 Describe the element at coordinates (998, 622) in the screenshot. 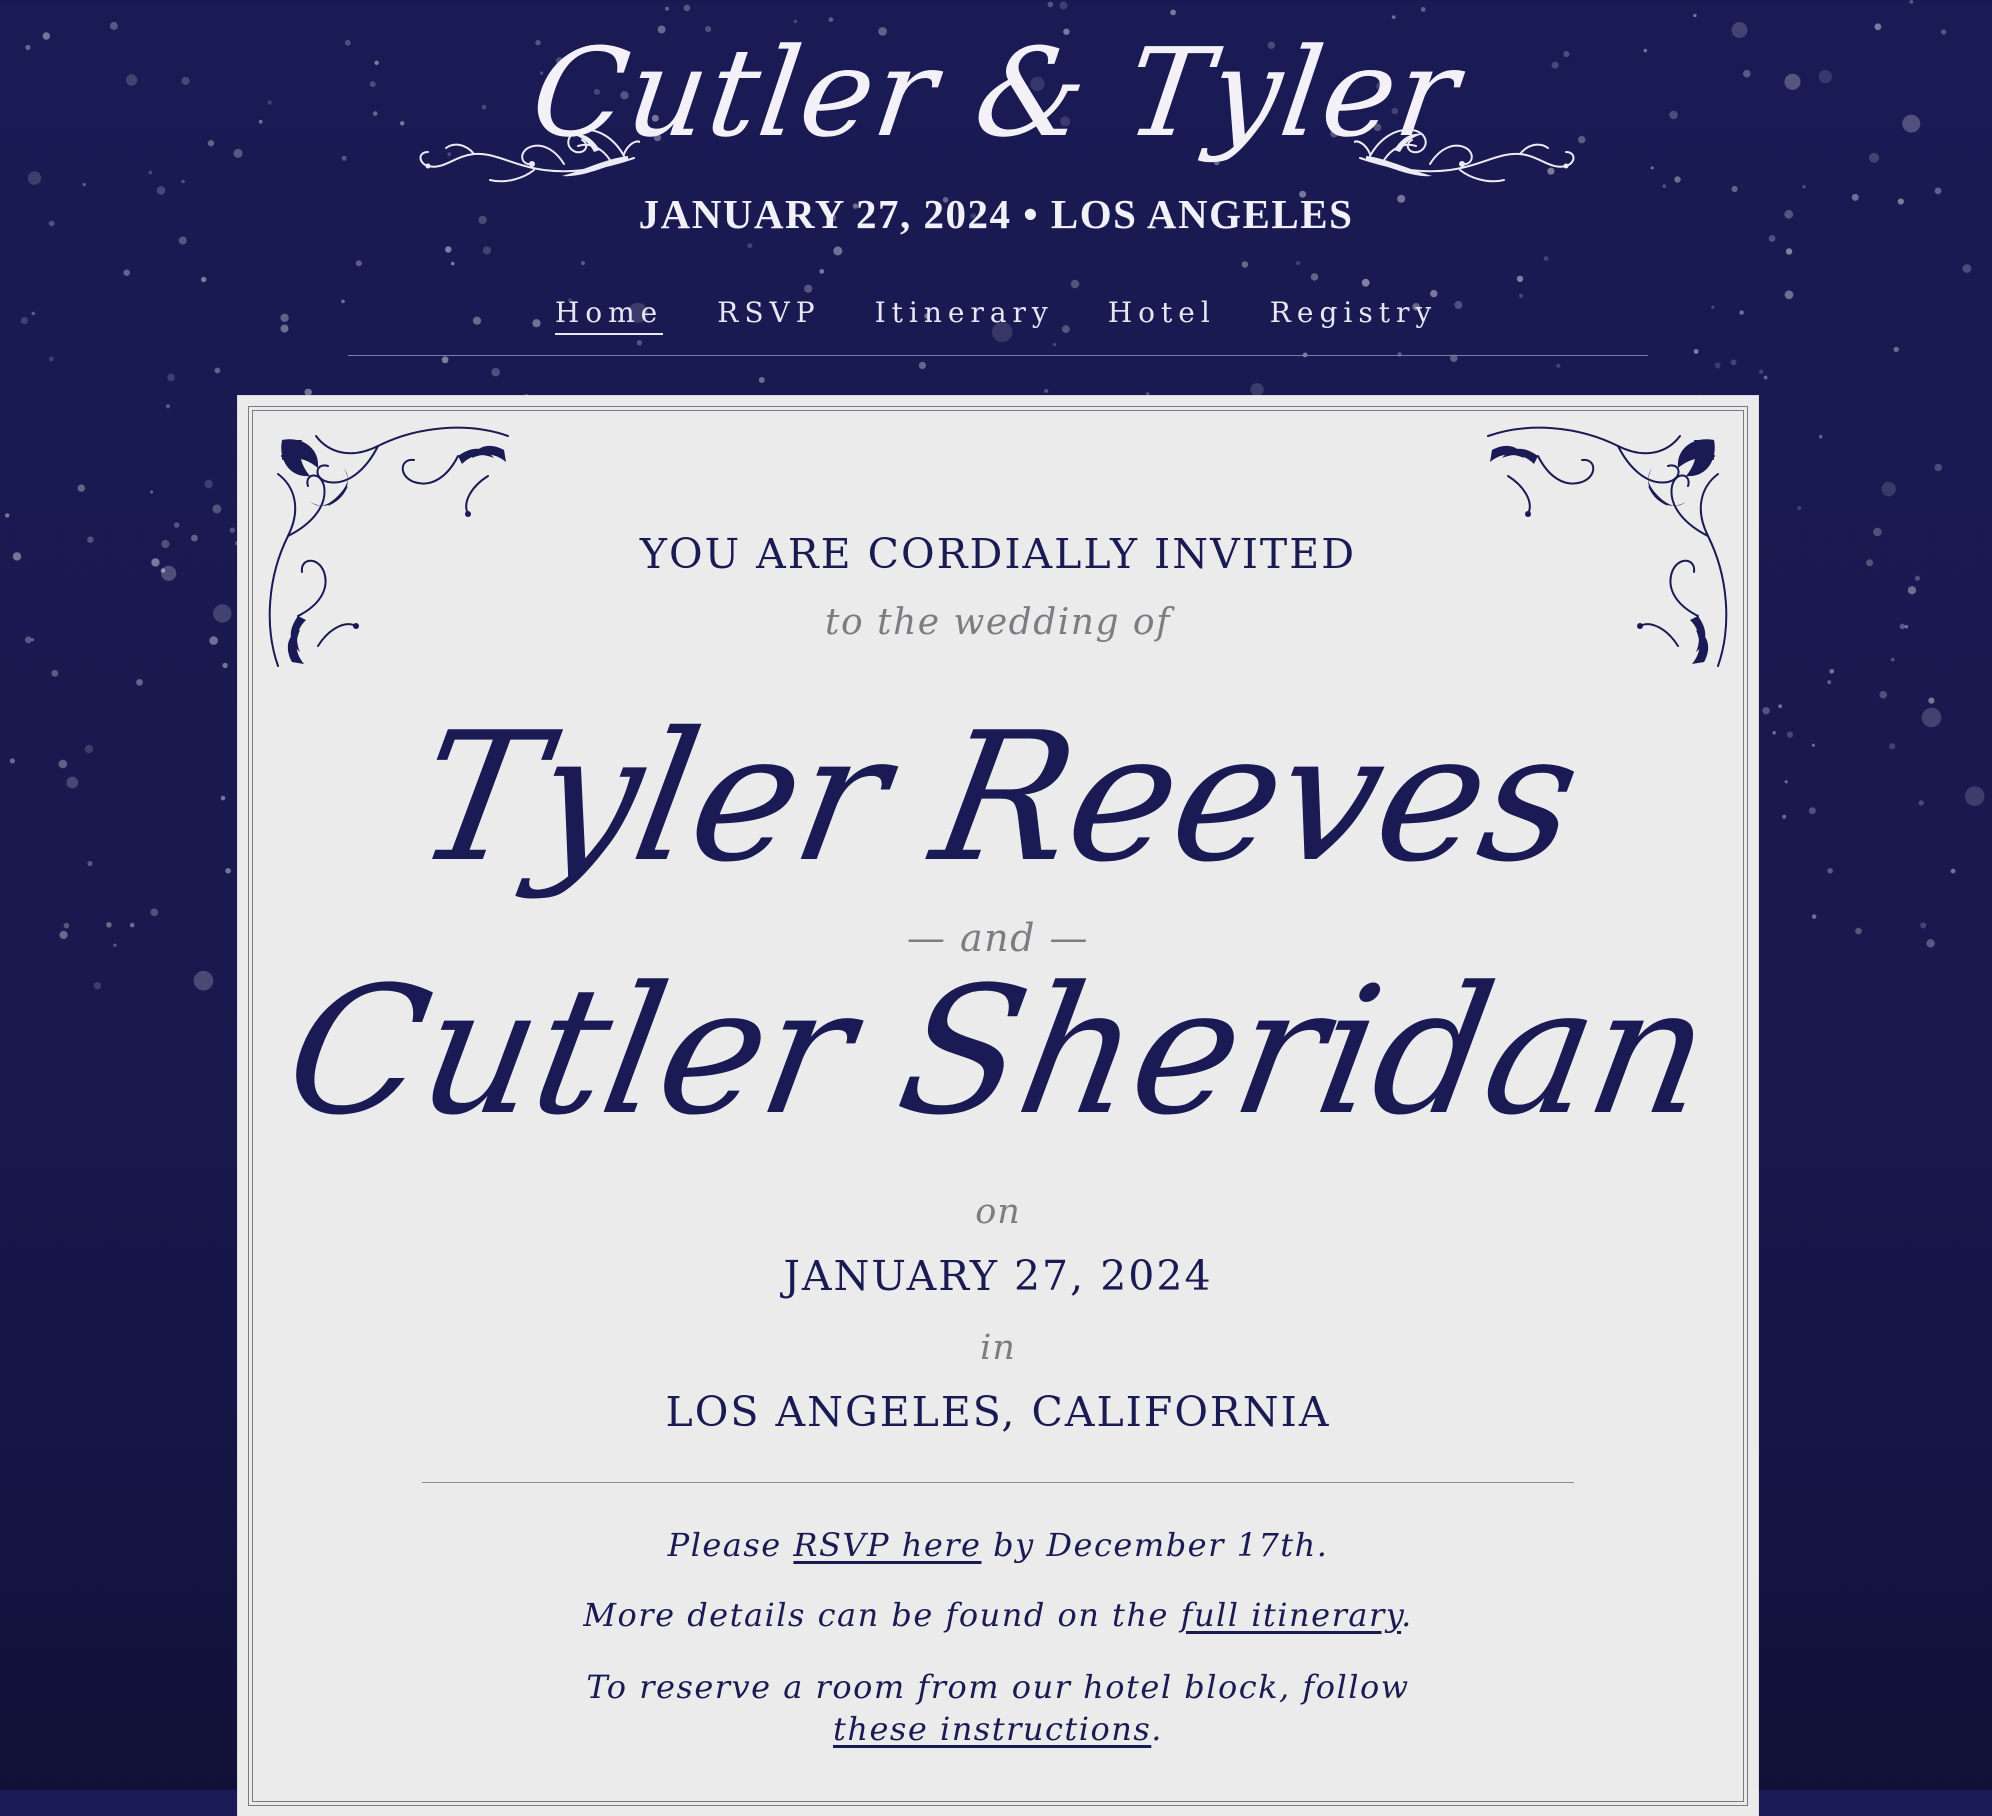

I see `invitation-lead: to the wedding of` at that location.